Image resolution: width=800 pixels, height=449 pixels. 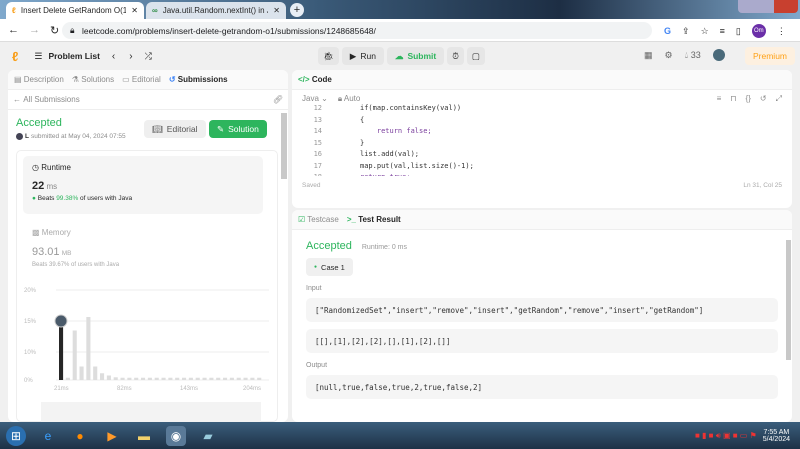 I want to click on run-button: ▶ Run, so click(x=362, y=56).